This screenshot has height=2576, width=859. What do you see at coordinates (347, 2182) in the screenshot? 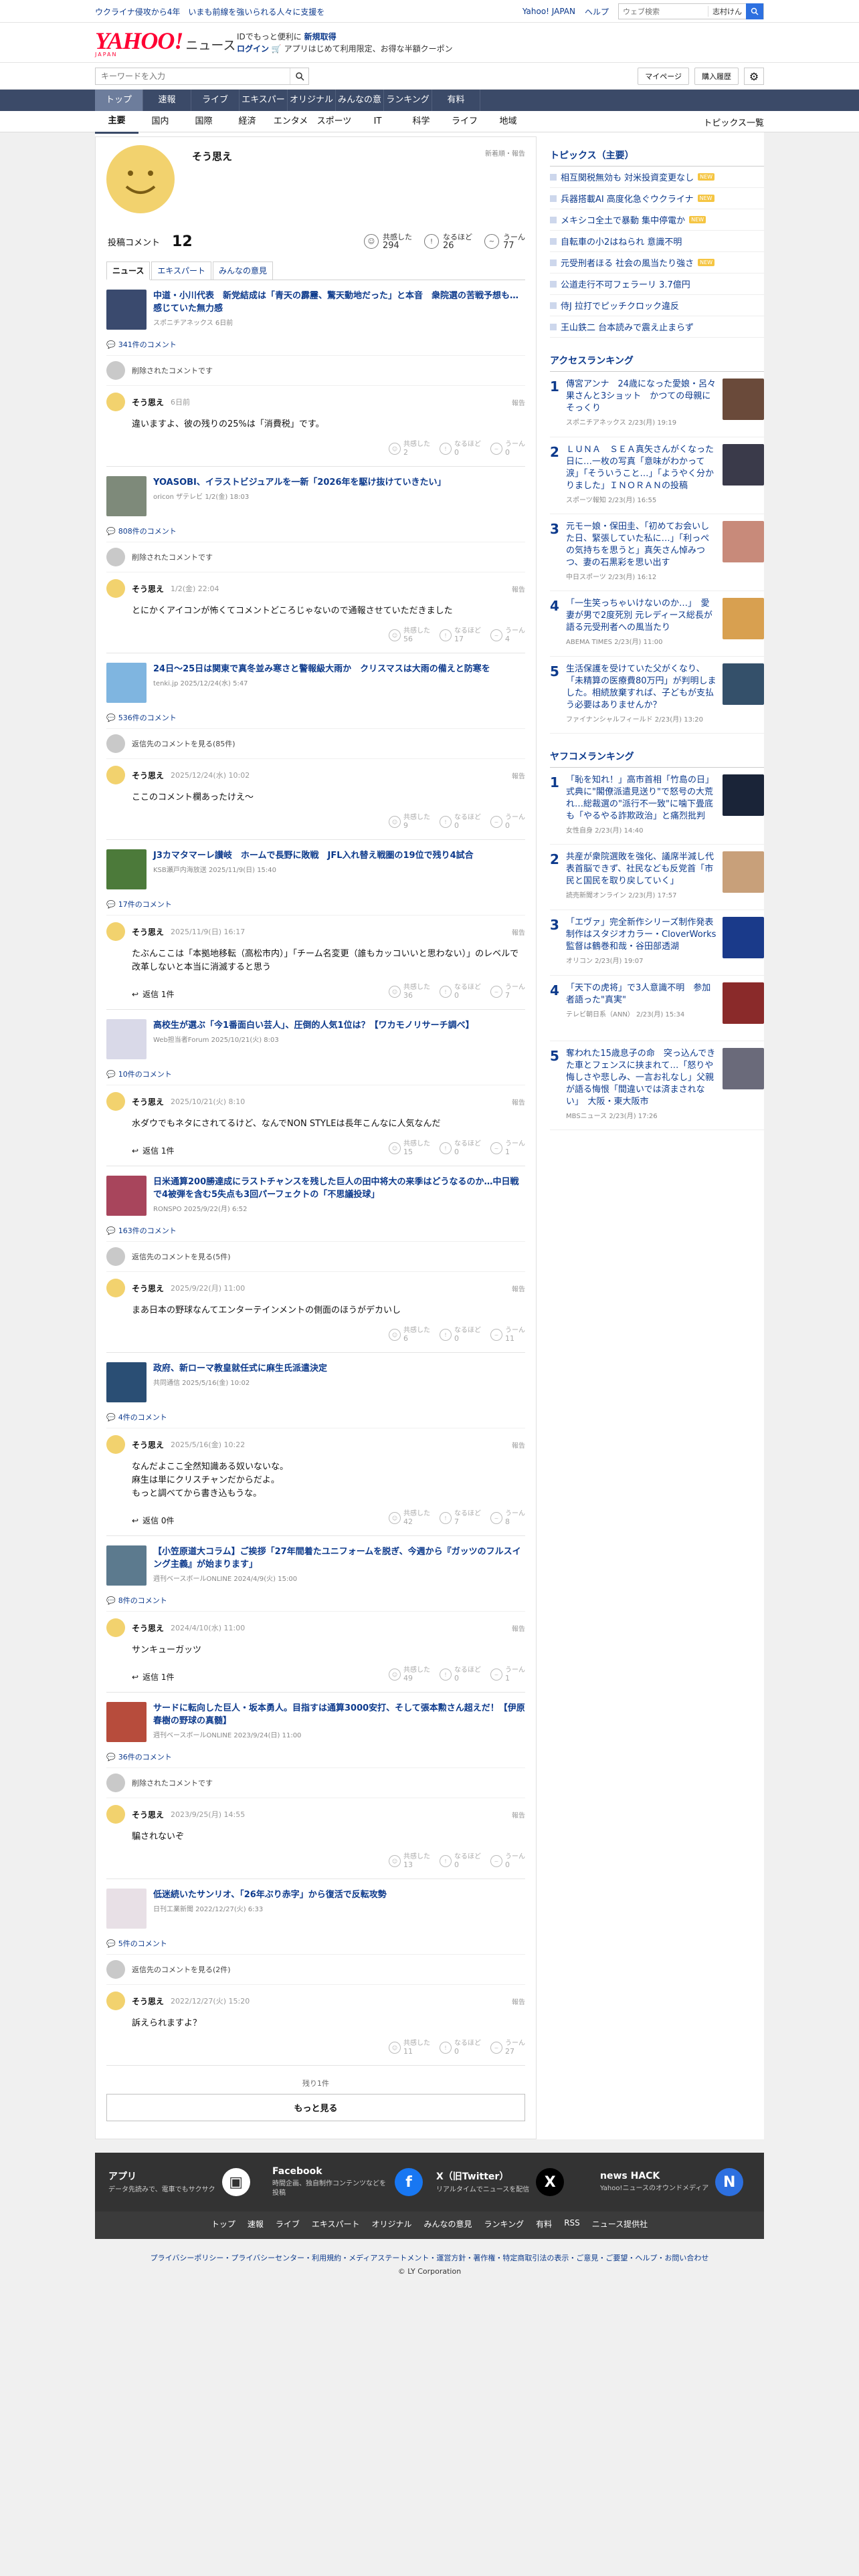
I see `footer-app-1: Facebook 時間企画、独自制作コンテンツなどを投稿 f` at bounding box center [347, 2182].